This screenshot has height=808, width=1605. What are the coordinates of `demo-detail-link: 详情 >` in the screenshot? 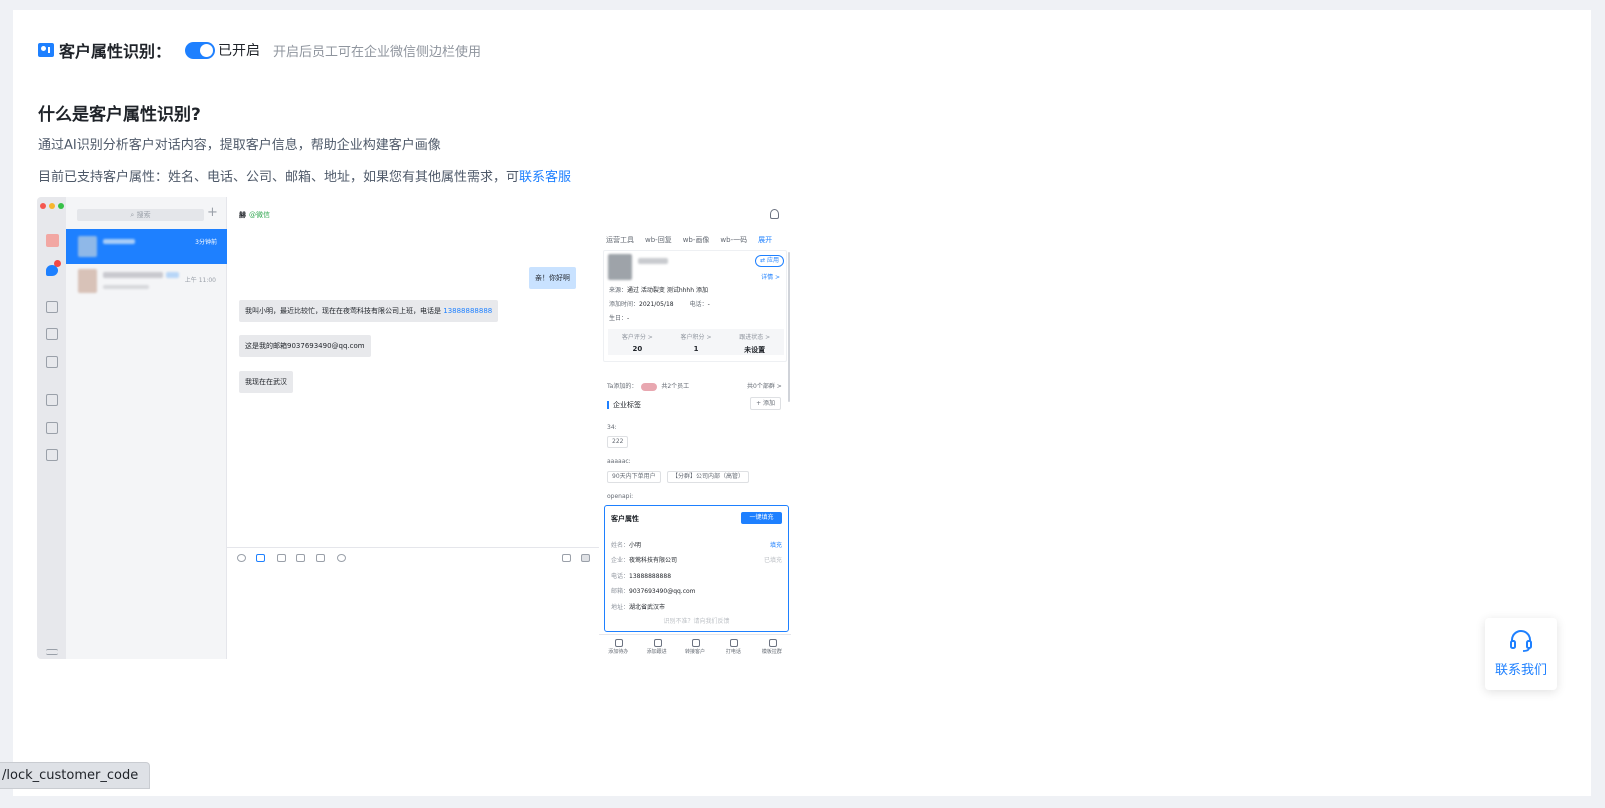 It's located at (770, 277).